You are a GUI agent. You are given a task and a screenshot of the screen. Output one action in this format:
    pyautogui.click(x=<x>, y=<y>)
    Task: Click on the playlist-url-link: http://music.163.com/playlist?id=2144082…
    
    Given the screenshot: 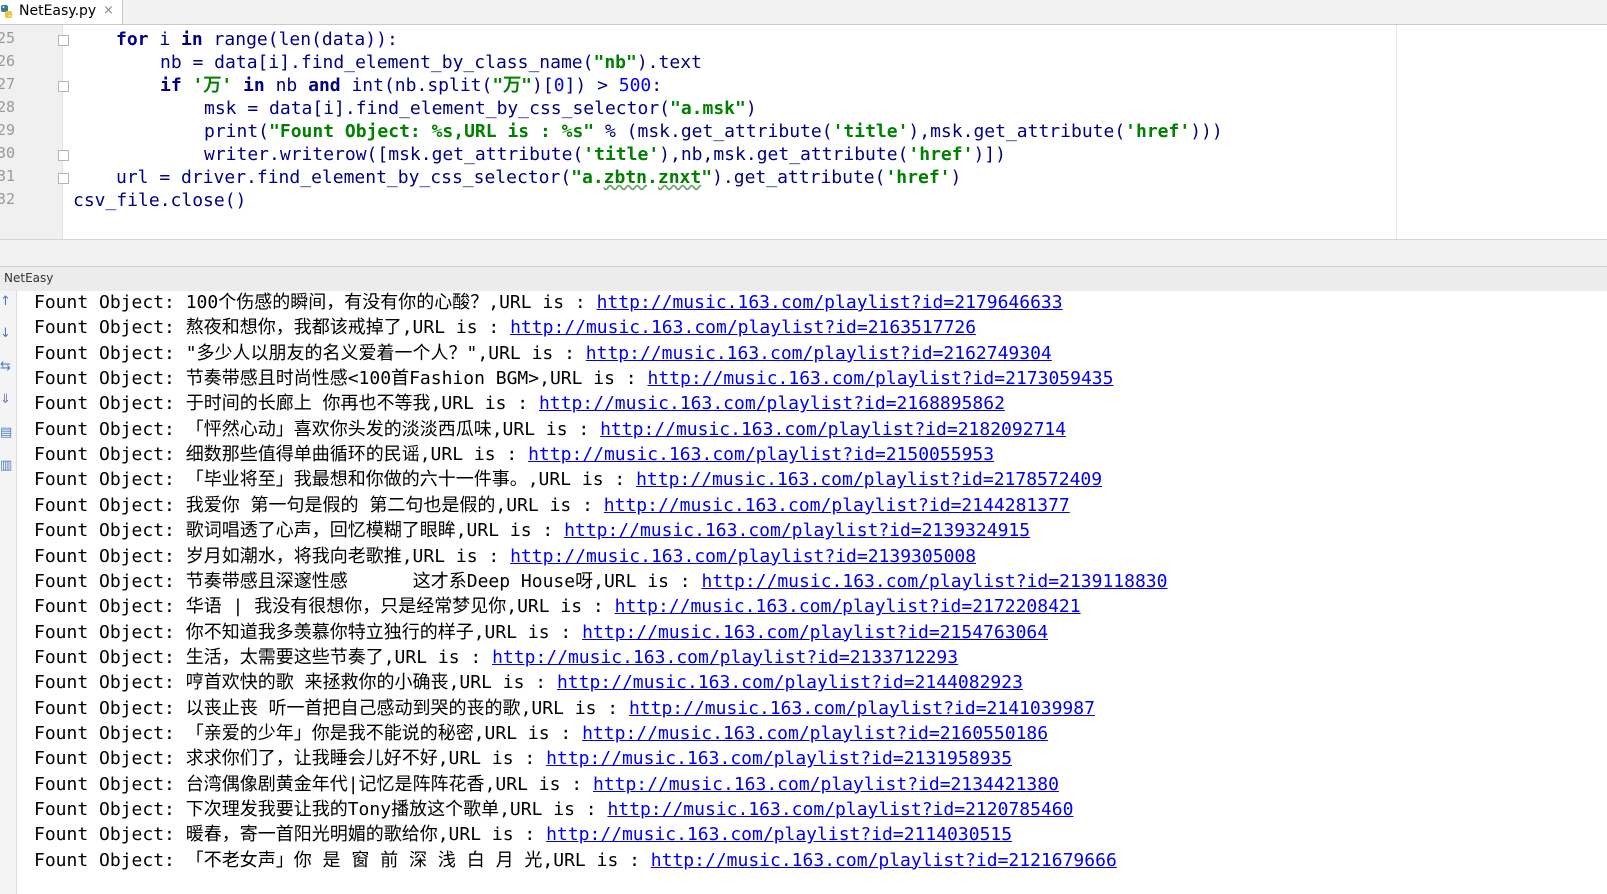 What is the action you would take?
    pyautogui.click(x=790, y=682)
    